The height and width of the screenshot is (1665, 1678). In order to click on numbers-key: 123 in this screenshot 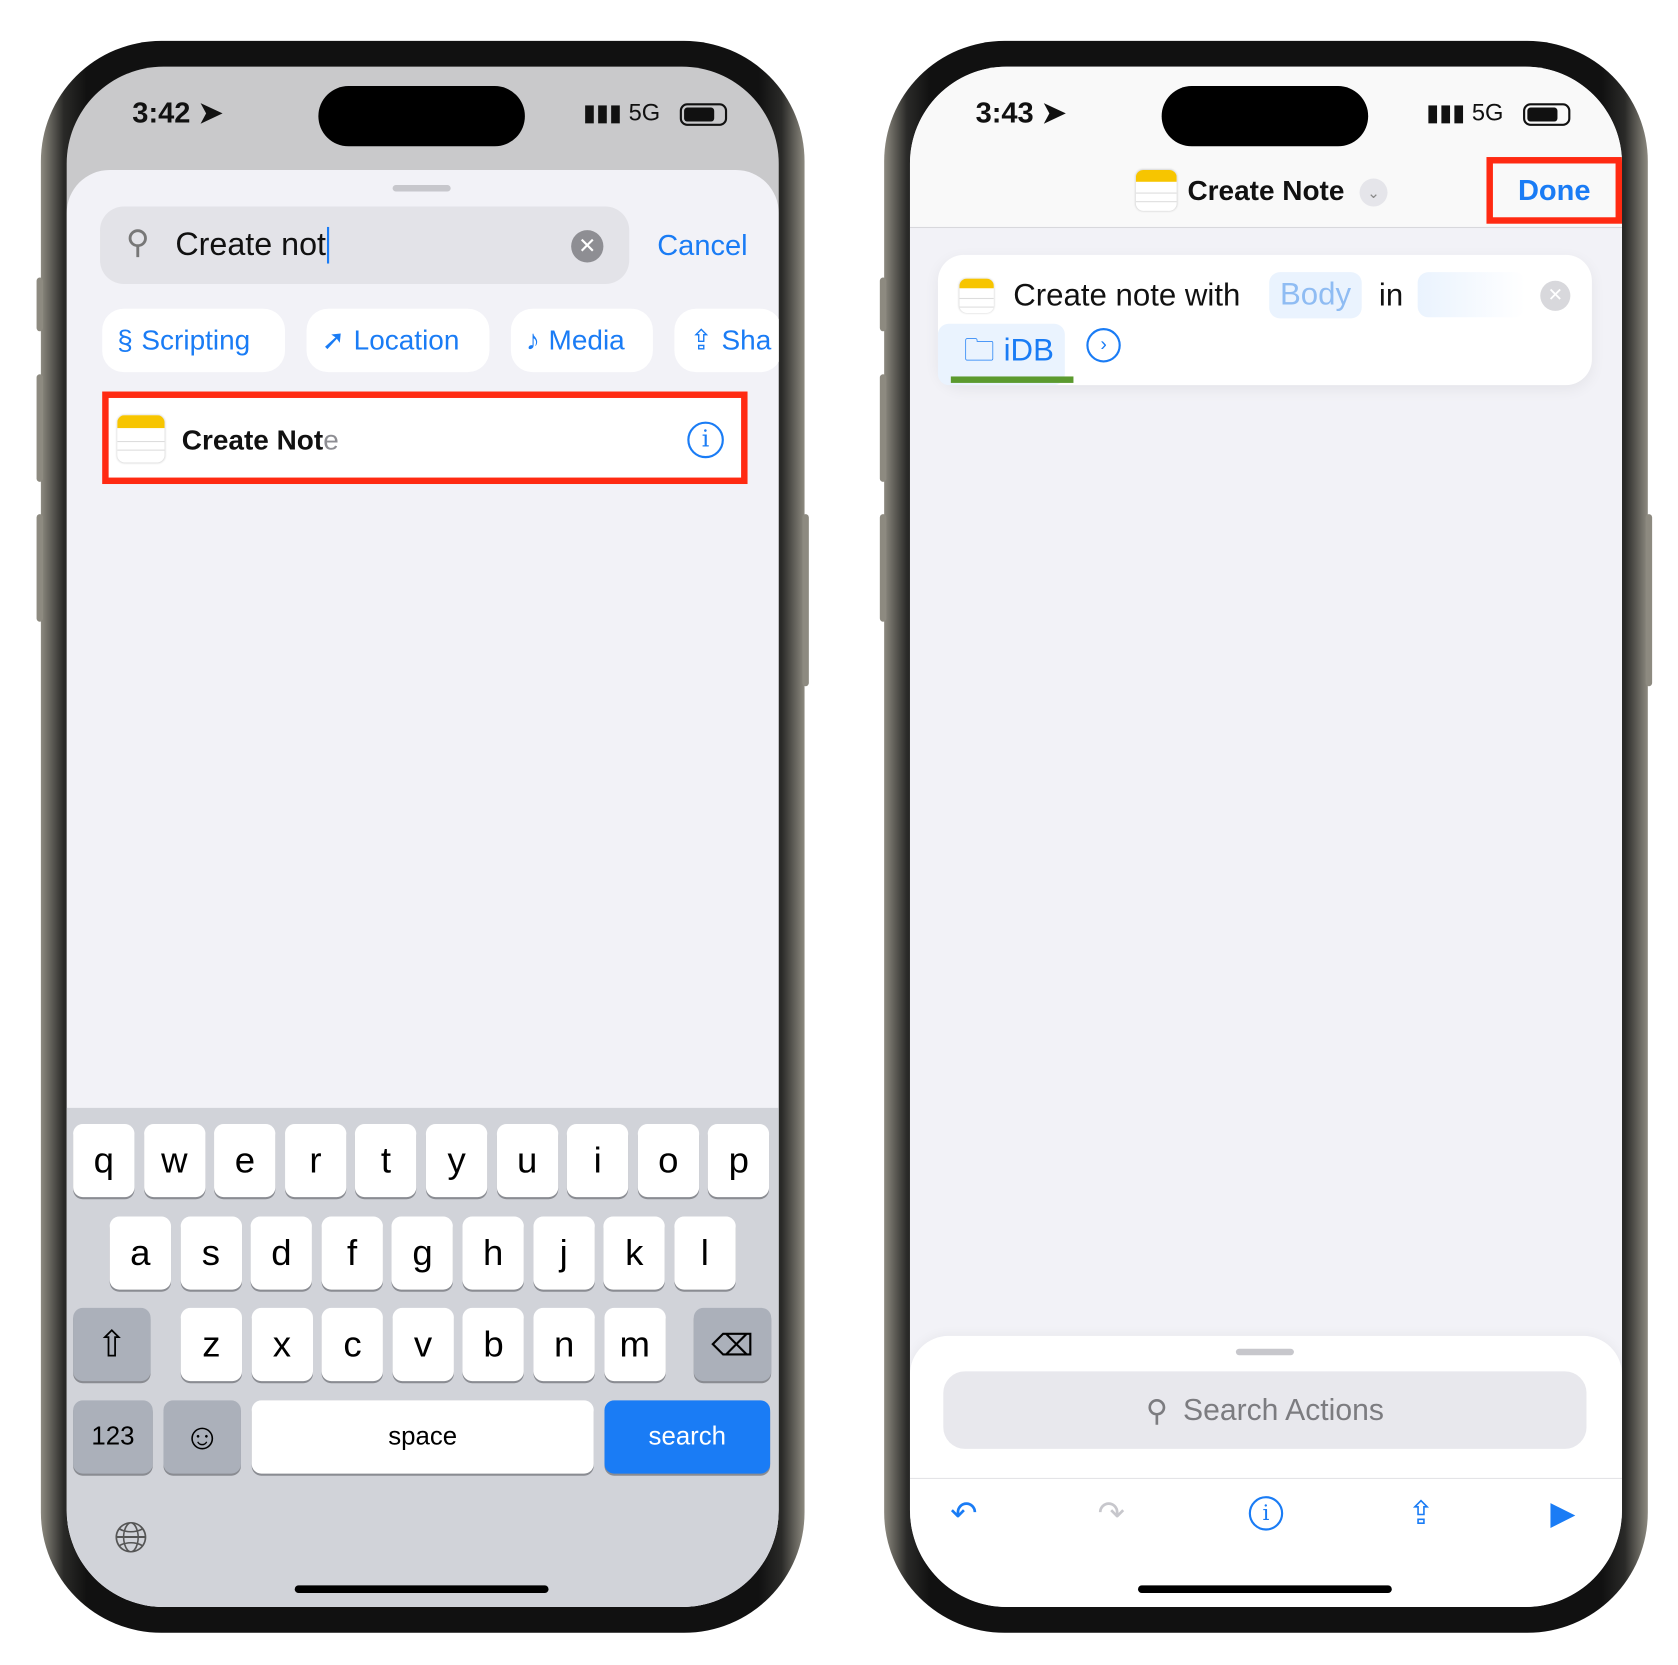, I will do `click(113, 1437)`.